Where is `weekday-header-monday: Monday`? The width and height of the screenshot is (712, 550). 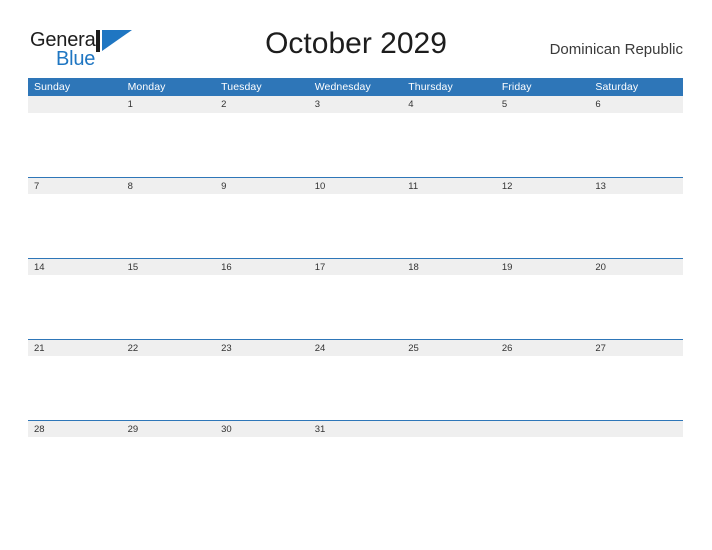
weekday-header-monday: Monday is located at coordinates (146, 87).